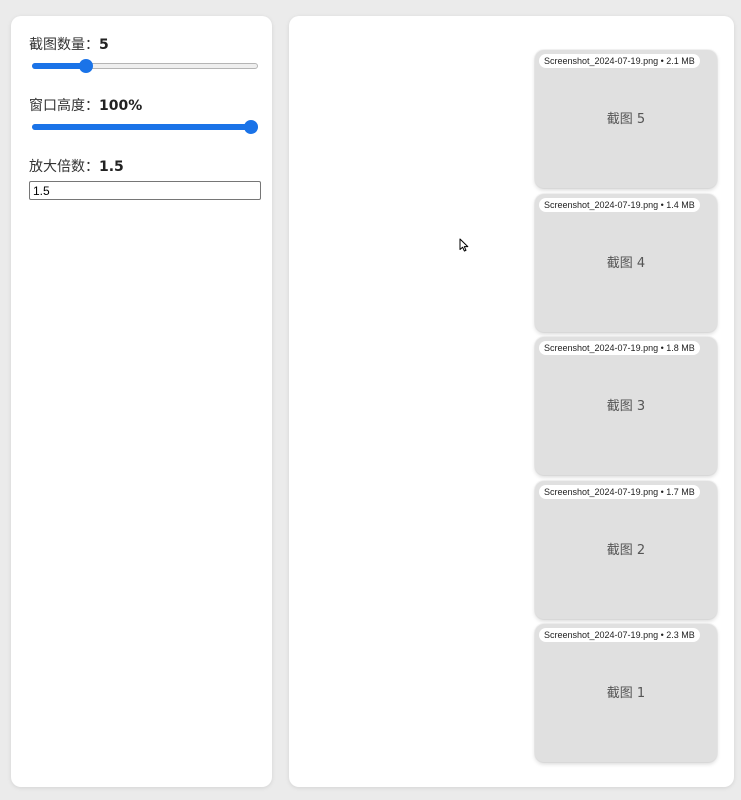 Image resolution: width=741 pixels, height=800 pixels. I want to click on screenshot-file-tag: Screenshot_2024-07-19.png • 1.4 MB, so click(619, 204).